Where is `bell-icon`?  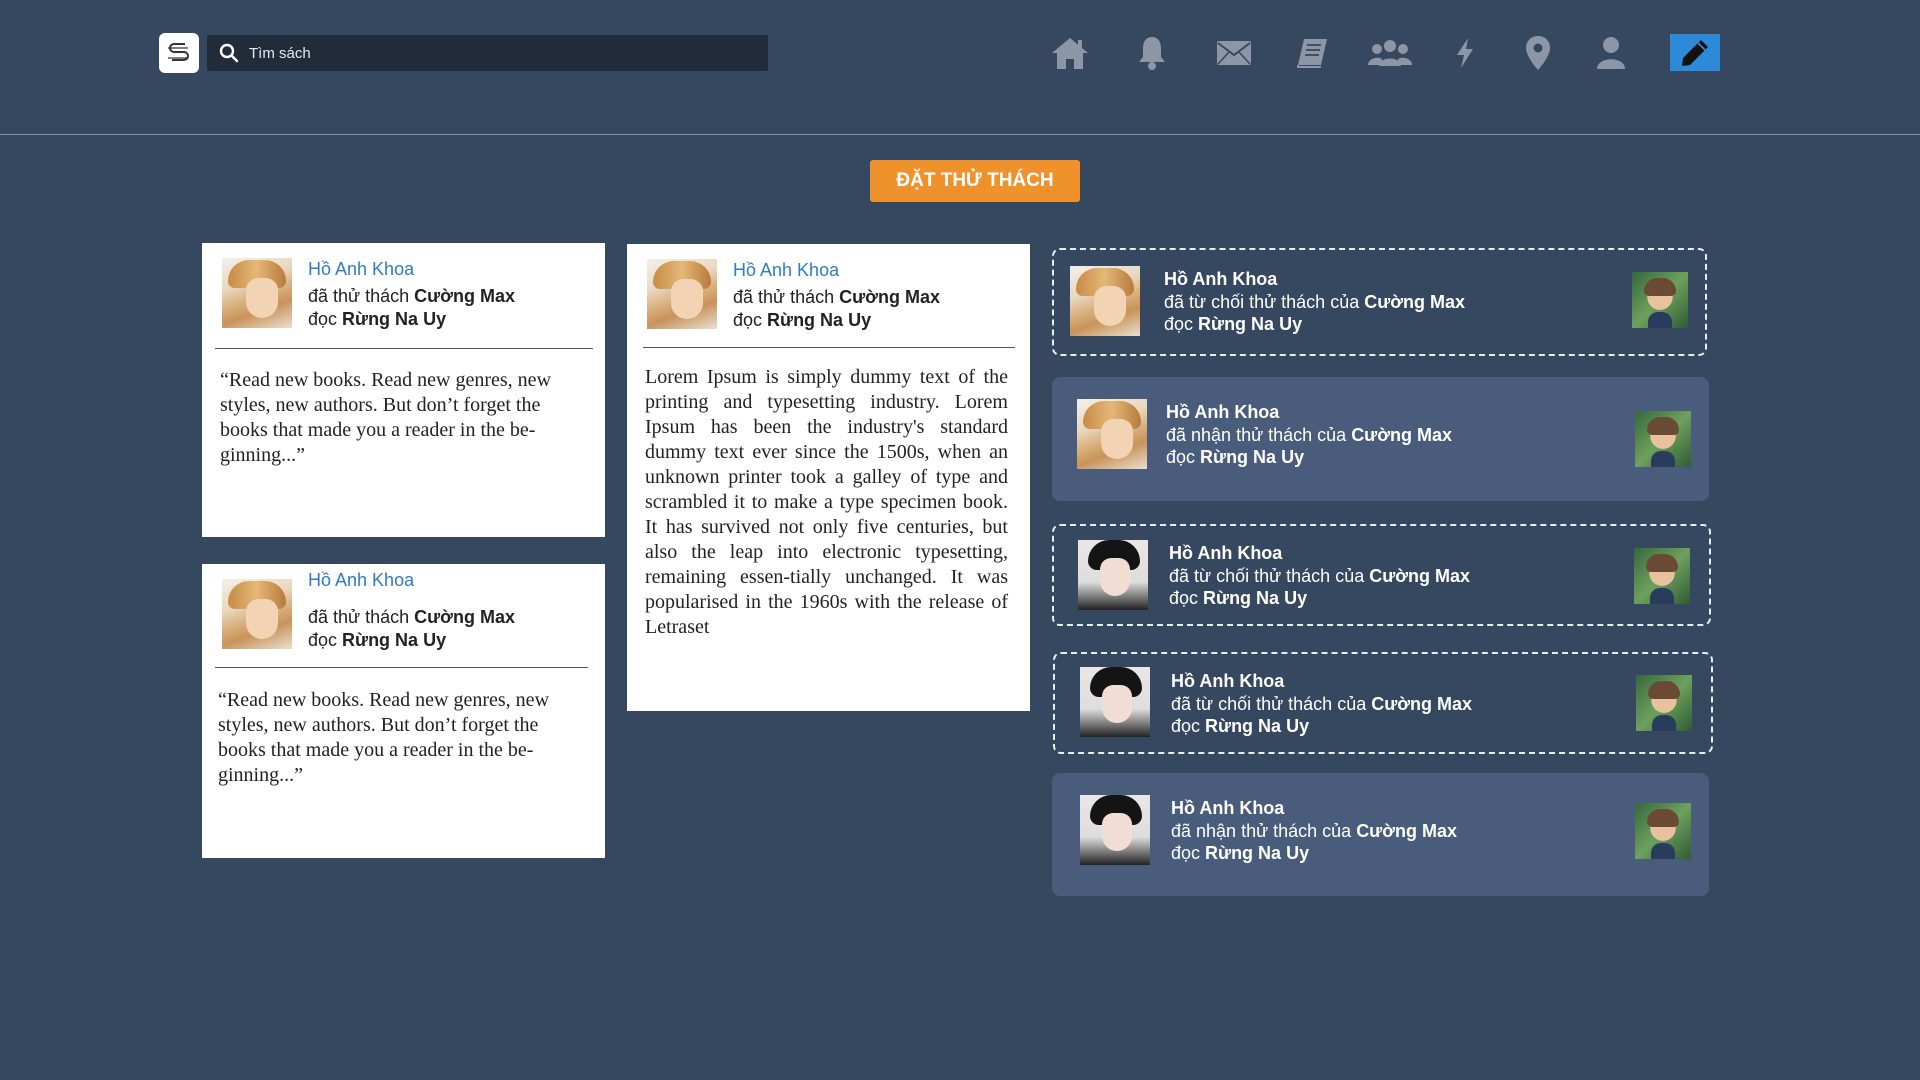
bell-icon is located at coordinates (1152, 53).